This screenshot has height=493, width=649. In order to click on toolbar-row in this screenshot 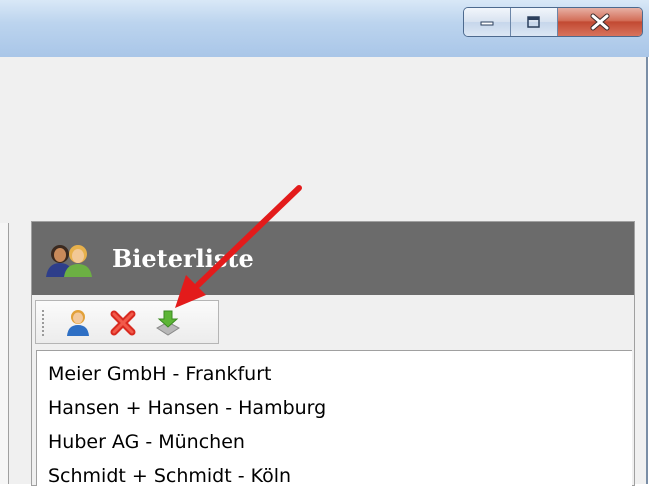, I will do `click(333, 322)`.